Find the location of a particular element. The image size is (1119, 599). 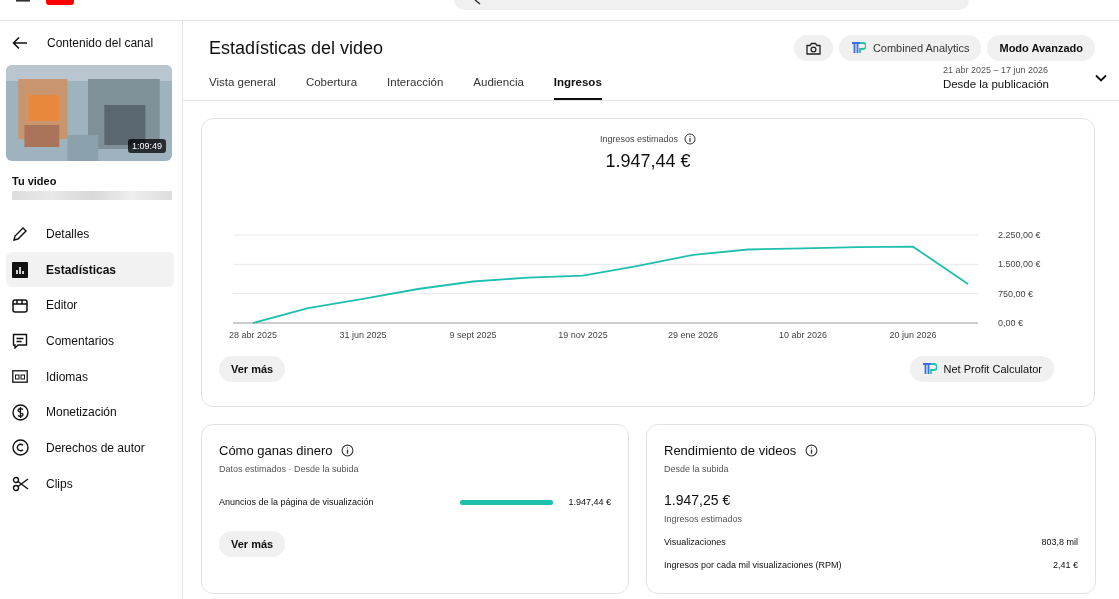

sidebar-item: Idiomas is located at coordinates (90, 376).